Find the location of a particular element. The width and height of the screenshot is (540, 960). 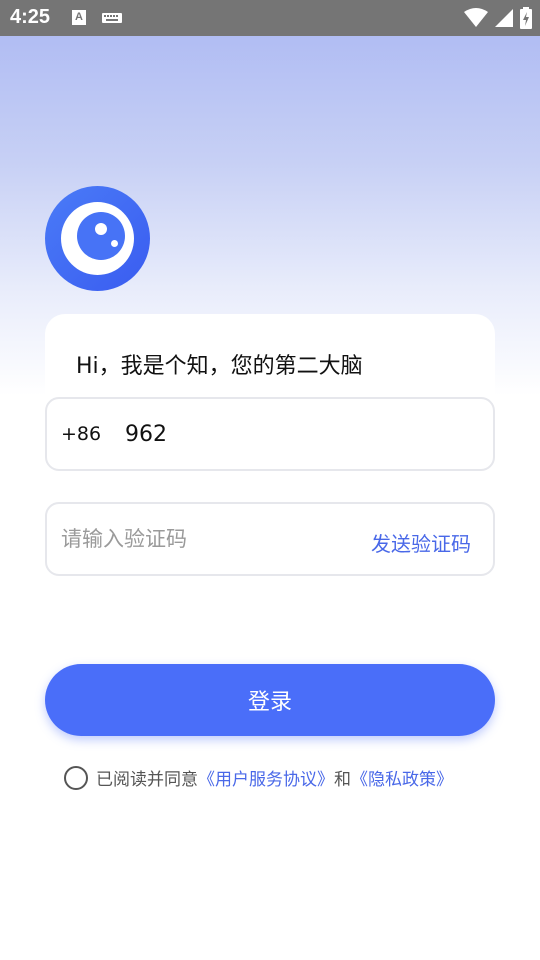

agreement-row: 已阅读并同意 《用户服务协议》 和 《隐私政策》 is located at coordinates (258, 777).